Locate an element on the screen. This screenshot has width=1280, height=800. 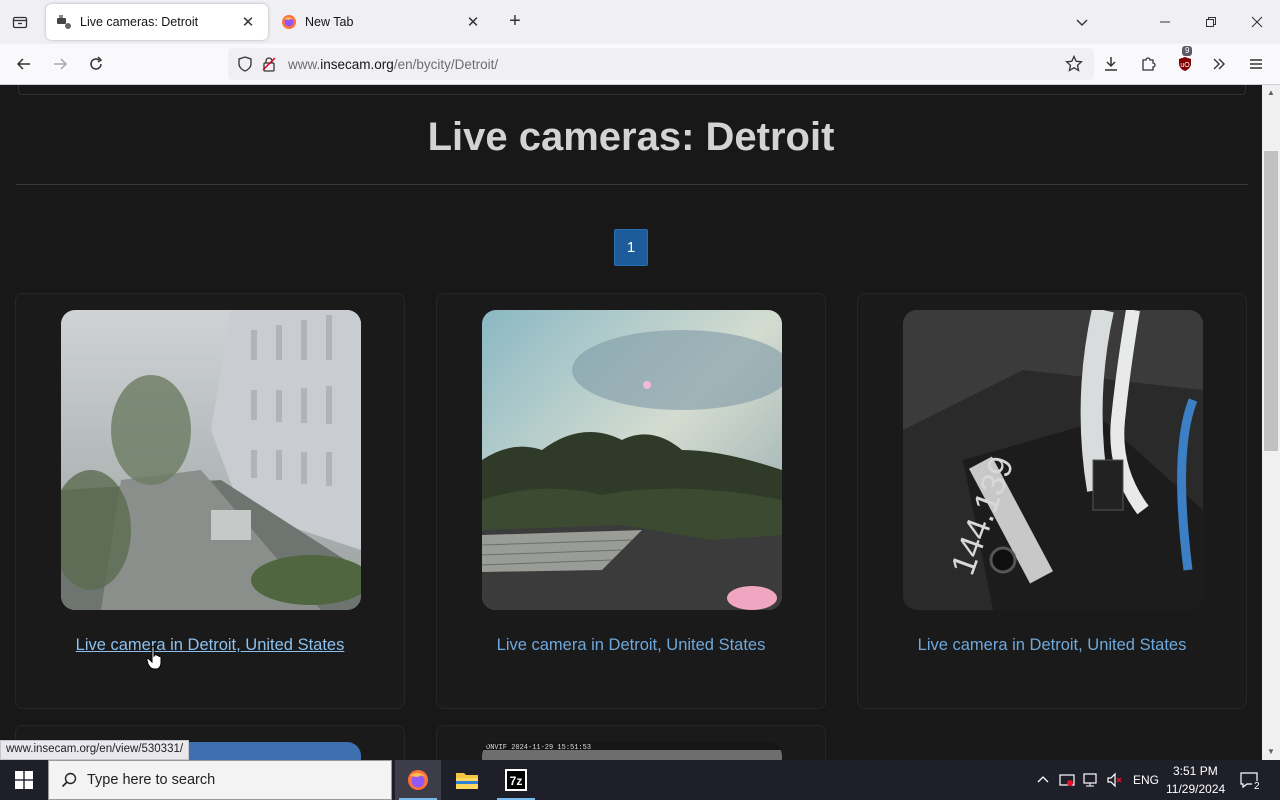
search-icon is located at coordinates (69, 780).